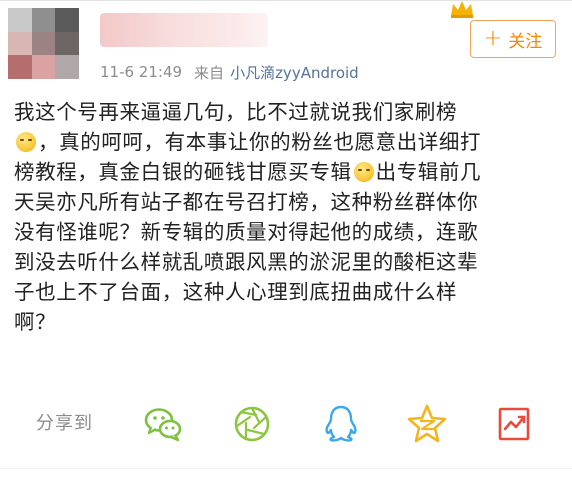  I want to click on moments-icon, so click(252, 424).